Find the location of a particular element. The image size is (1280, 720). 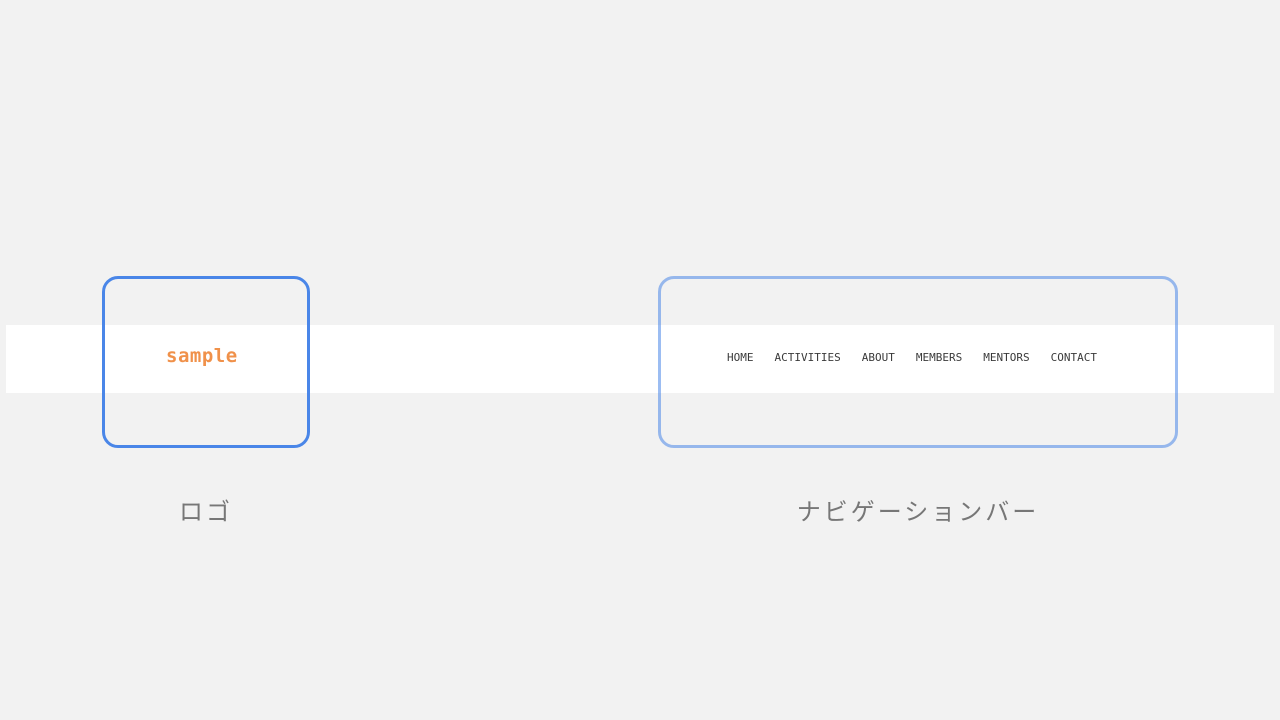

navbar-caption: ナビゲーションバー is located at coordinates (918, 512).